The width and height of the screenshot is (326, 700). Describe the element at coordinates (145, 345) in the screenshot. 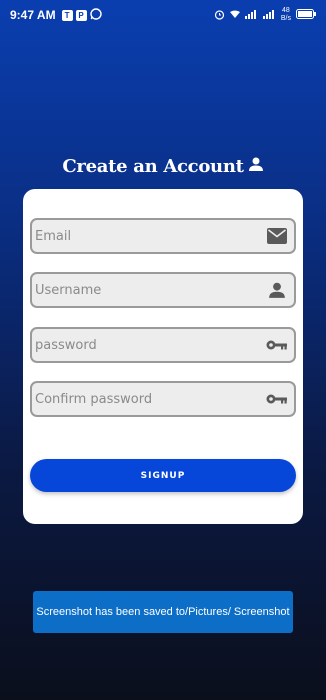

I see `password-input` at that location.